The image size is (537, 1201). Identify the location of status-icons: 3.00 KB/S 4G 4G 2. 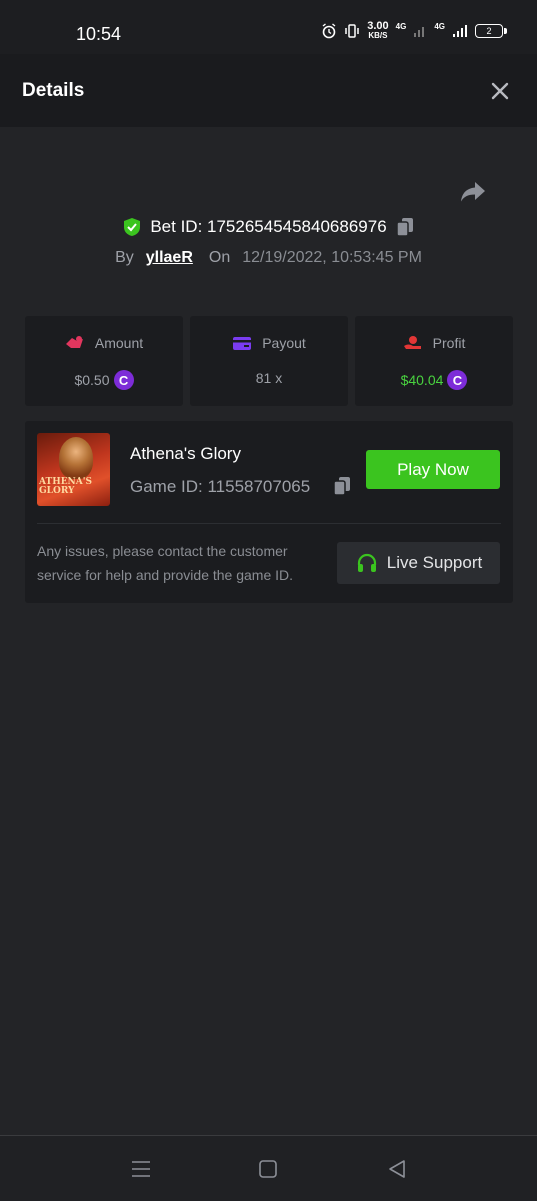
(414, 30).